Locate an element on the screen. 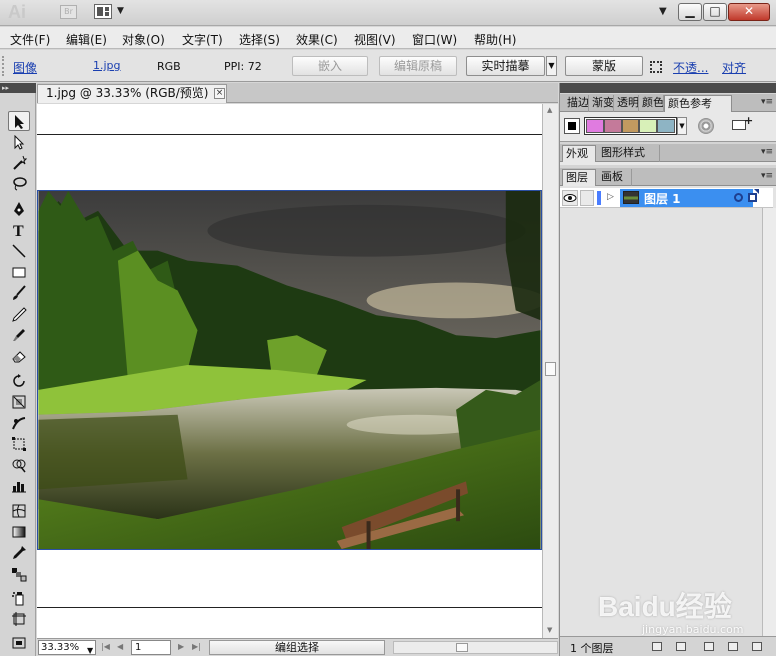  magic-wand-tool is located at coordinates (19, 163).